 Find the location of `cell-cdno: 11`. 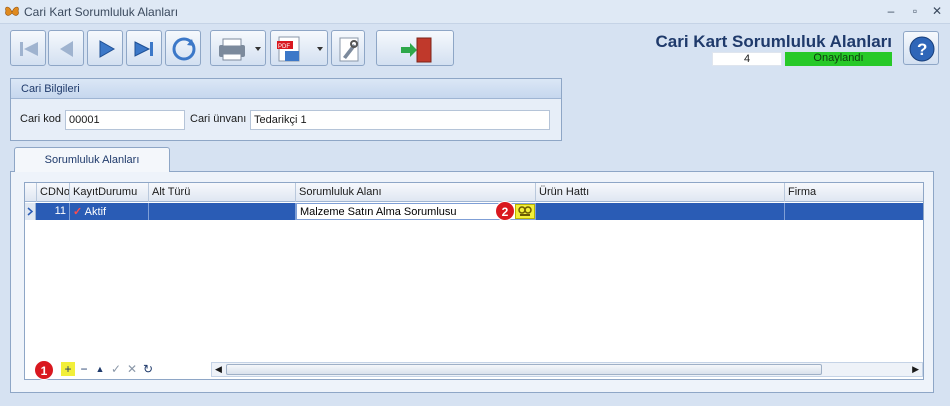

cell-cdno: 11 is located at coordinates (53, 211).